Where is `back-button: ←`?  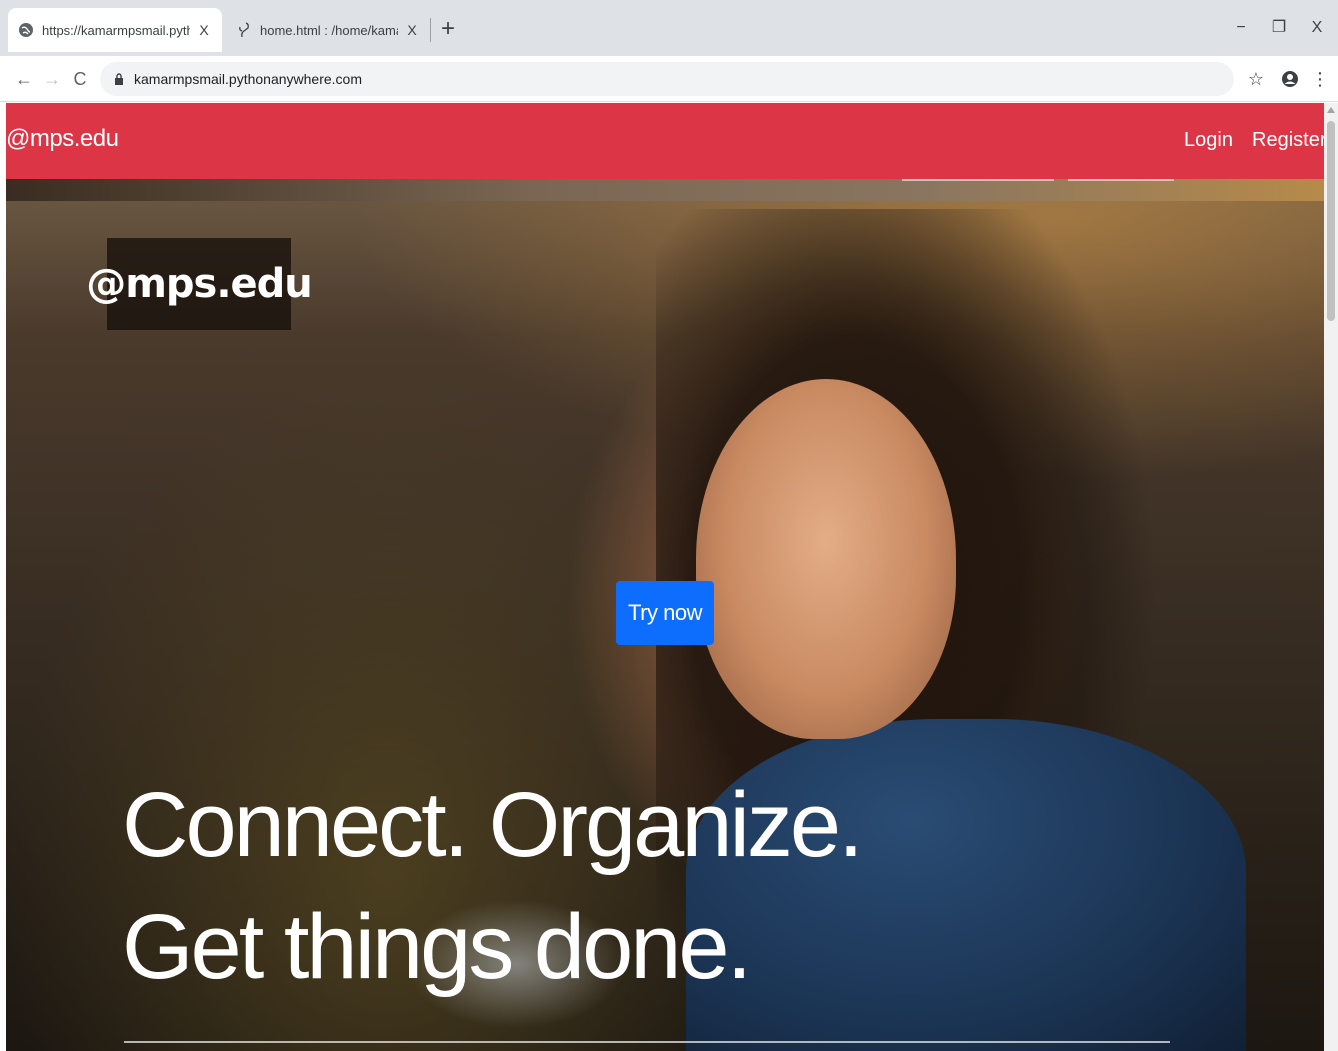
back-button: ← is located at coordinates (24, 79).